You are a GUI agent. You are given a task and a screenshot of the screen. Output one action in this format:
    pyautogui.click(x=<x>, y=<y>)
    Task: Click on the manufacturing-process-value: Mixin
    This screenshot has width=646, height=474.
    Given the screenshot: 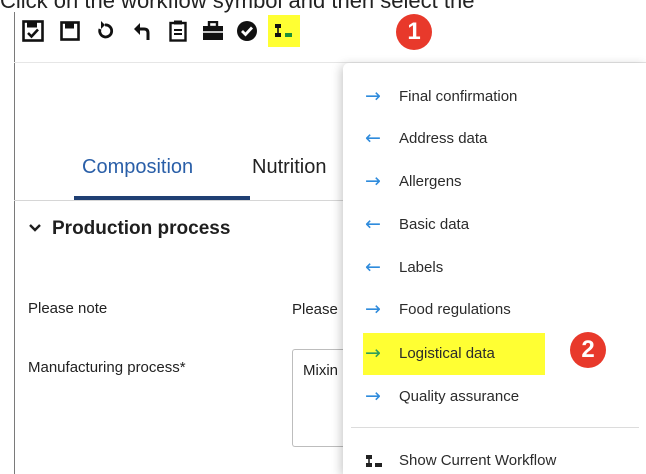 What is the action you would take?
    pyautogui.click(x=321, y=370)
    